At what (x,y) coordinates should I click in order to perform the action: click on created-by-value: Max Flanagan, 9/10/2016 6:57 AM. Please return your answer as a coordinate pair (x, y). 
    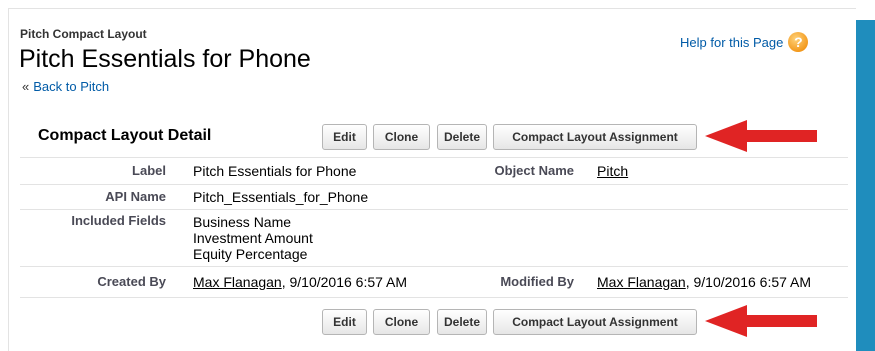
    Looking at the image, I should click on (300, 282).